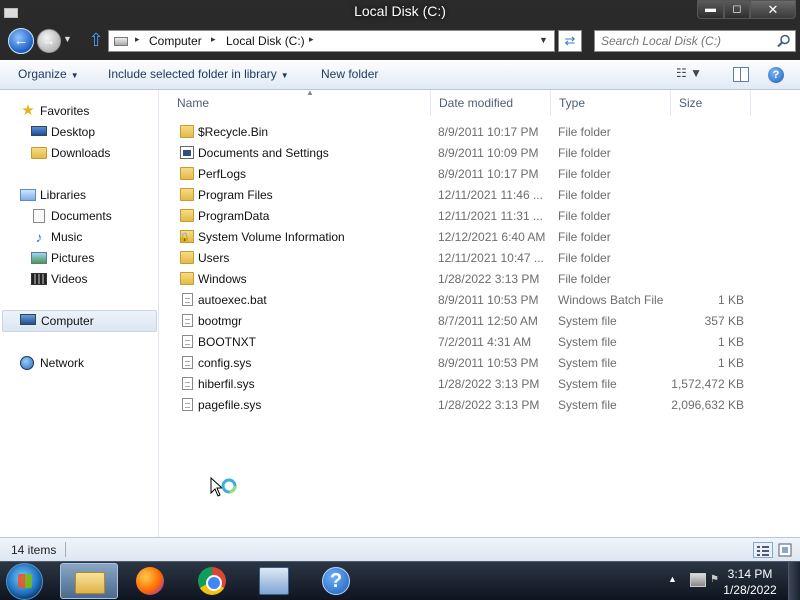  I want to click on start-button, so click(24, 581).